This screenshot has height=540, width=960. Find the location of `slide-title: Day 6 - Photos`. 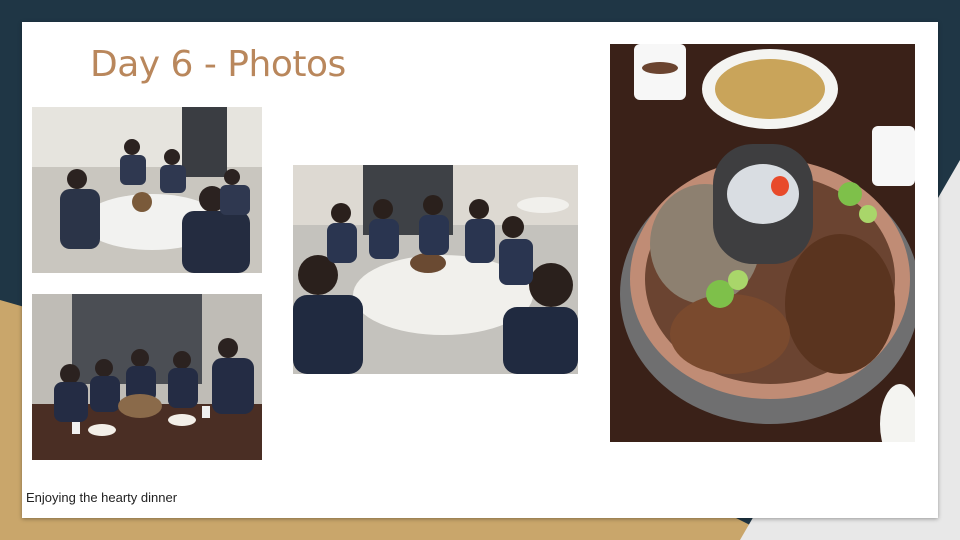

slide-title: Day 6 - Photos is located at coordinates (218, 64).